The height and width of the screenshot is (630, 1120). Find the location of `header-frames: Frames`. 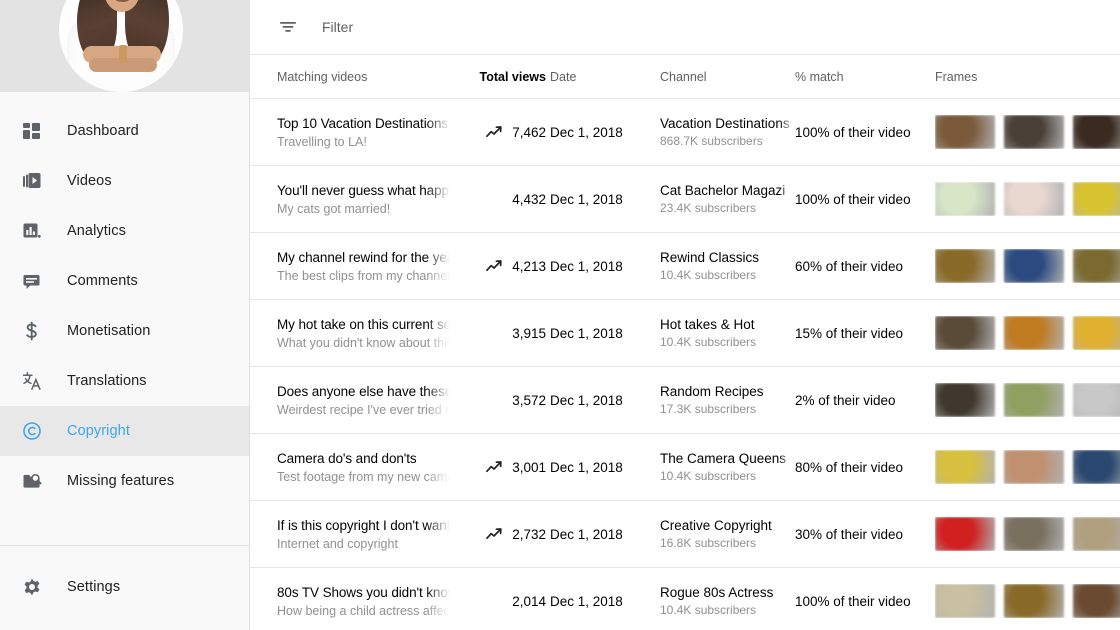

header-frames: Frames is located at coordinates (1027, 77).